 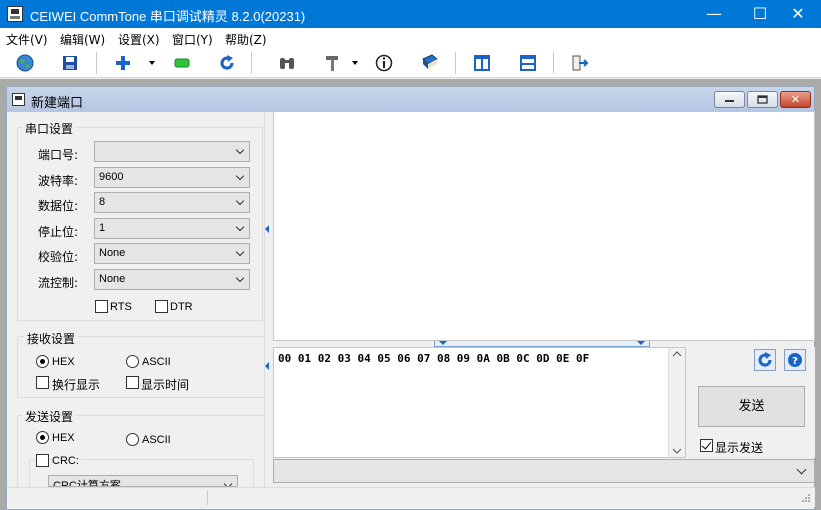 What do you see at coordinates (729, 99) in the screenshot?
I see `child-minimize-button` at bounding box center [729, 99].